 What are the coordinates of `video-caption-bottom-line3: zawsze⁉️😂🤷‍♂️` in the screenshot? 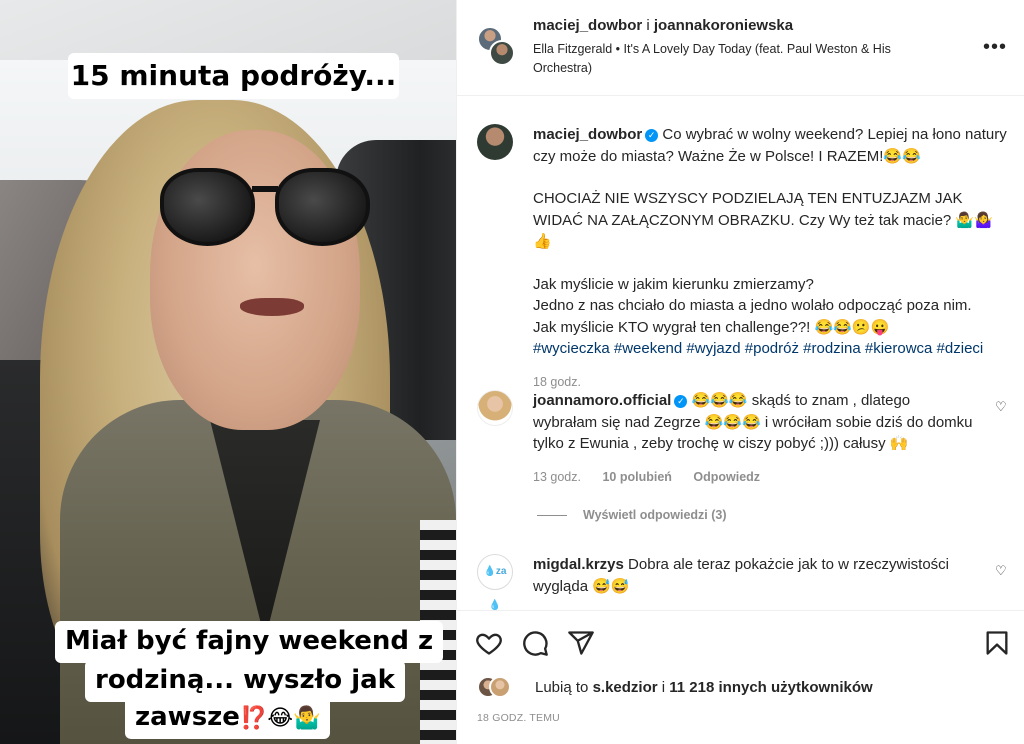 It's located at (228, 718).